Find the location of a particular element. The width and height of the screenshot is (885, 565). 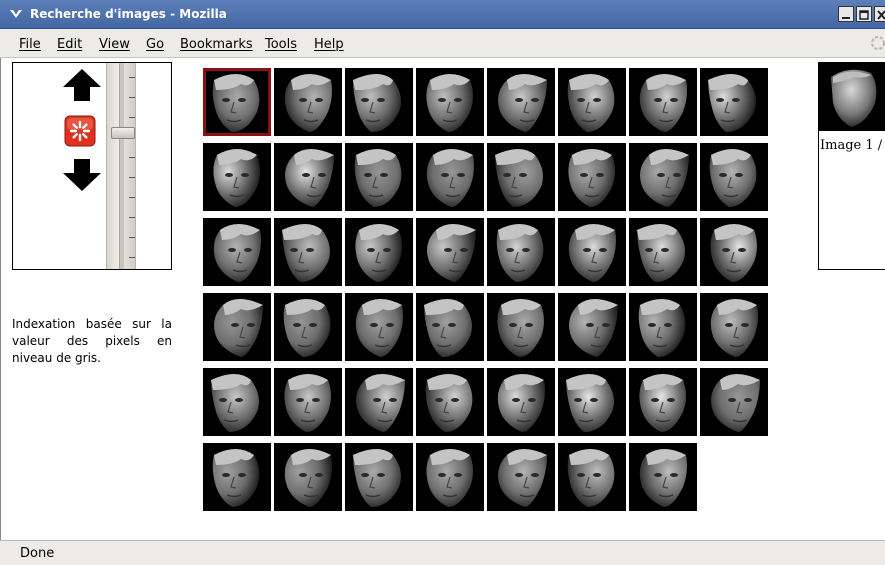

preview-panel: Image 1 / : is located at coordinates (851, 166).